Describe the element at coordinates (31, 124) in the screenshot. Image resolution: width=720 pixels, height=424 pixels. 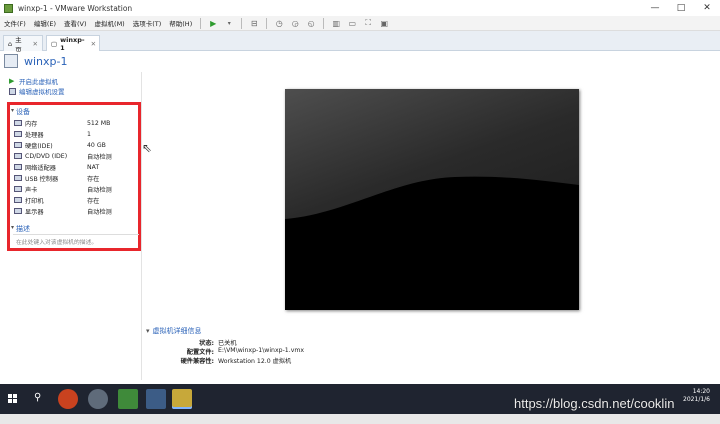
I see `device-name: 内存` at that location.